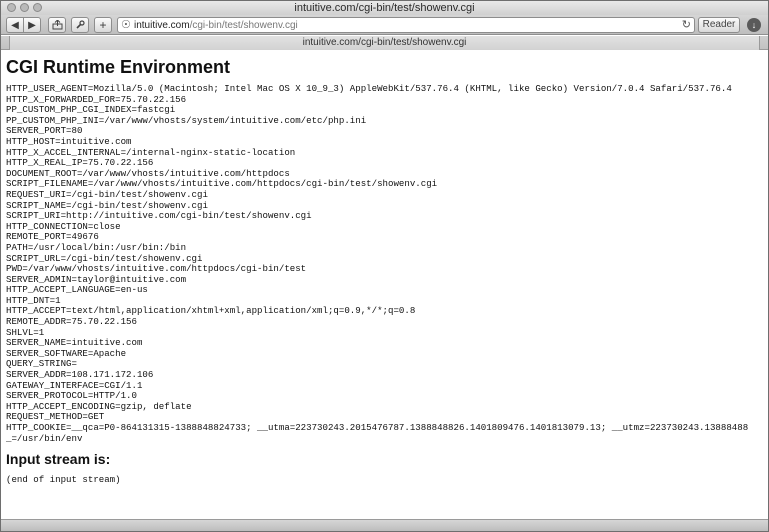 The width and height of the screenshot is (769, 532). I want to click on forward-button: ▶, so click(32, 25).